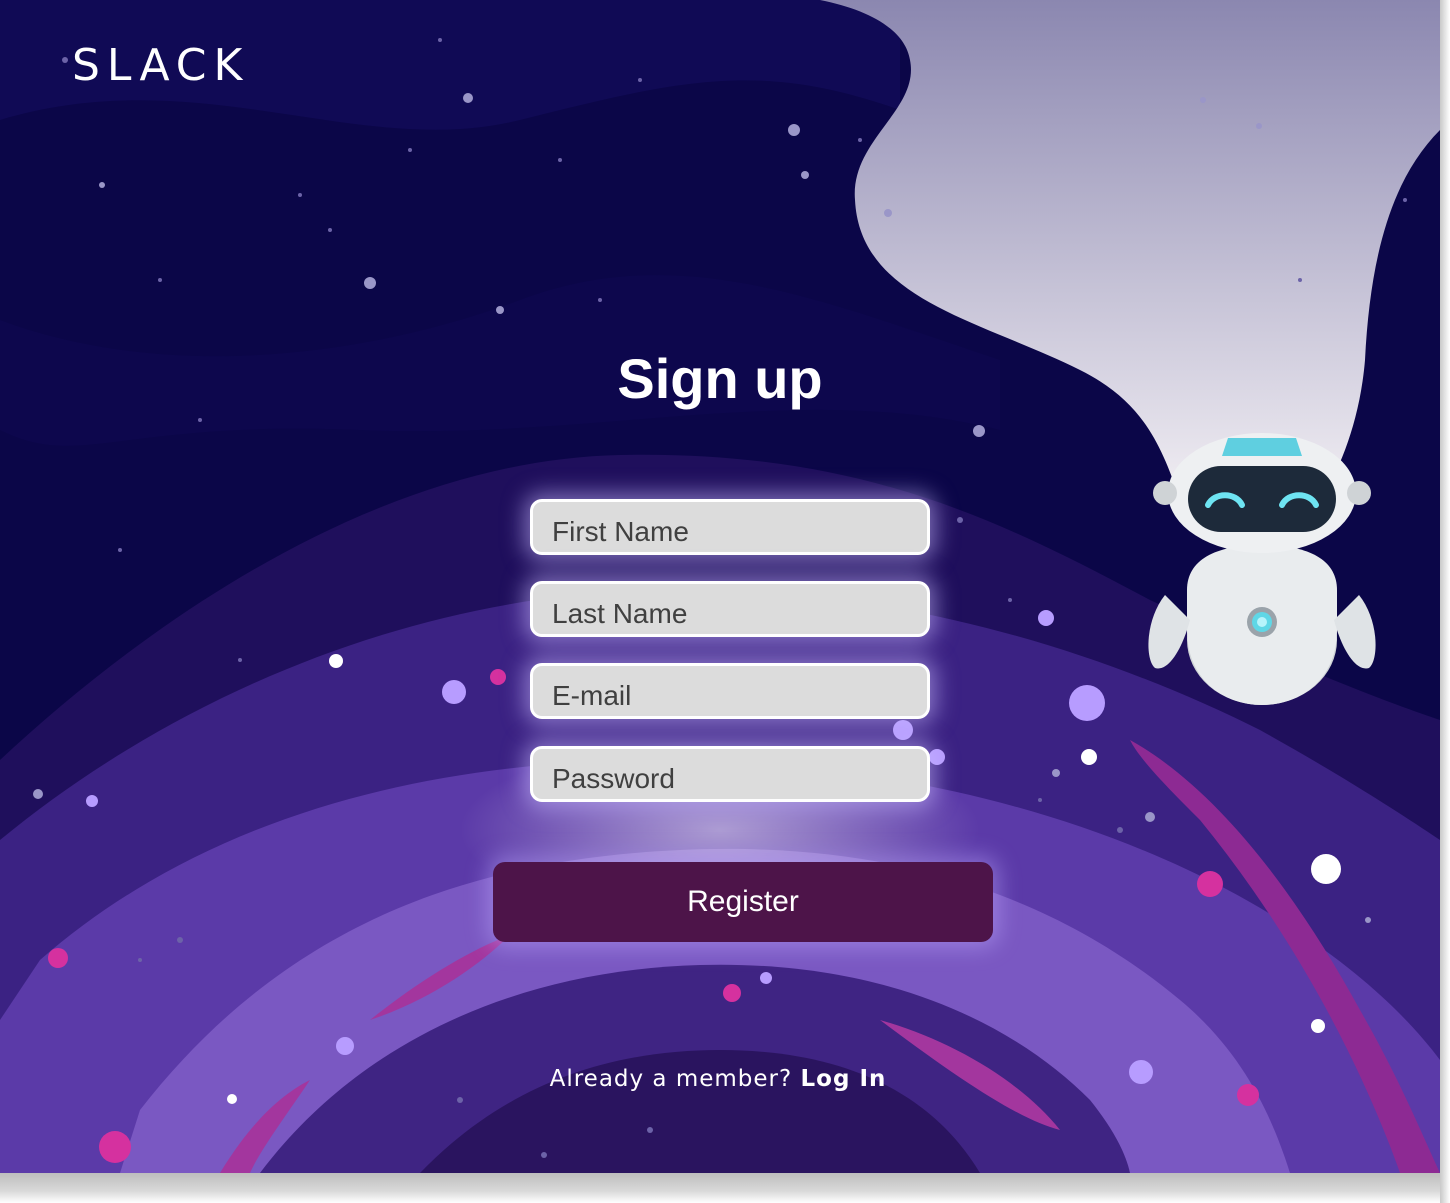 This screenshot has height=1203, width=1450. What do you see at coordinates (730, 527) in the screenshot?
I see `first-name-input` at bounding box center [730, 527].